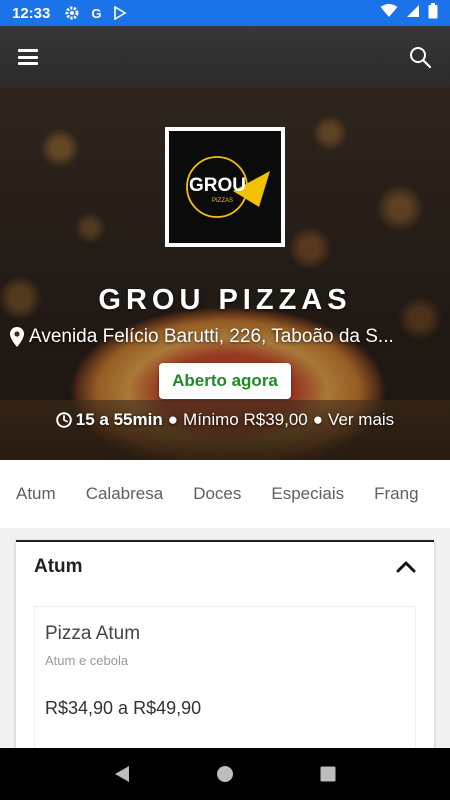 This screenshot has width=450, height=800. What do you see at coordinates (123, 708) in the screenshot?
I see `product-price: R$34,90 a R$49,90` at bounding box center [123, 708].